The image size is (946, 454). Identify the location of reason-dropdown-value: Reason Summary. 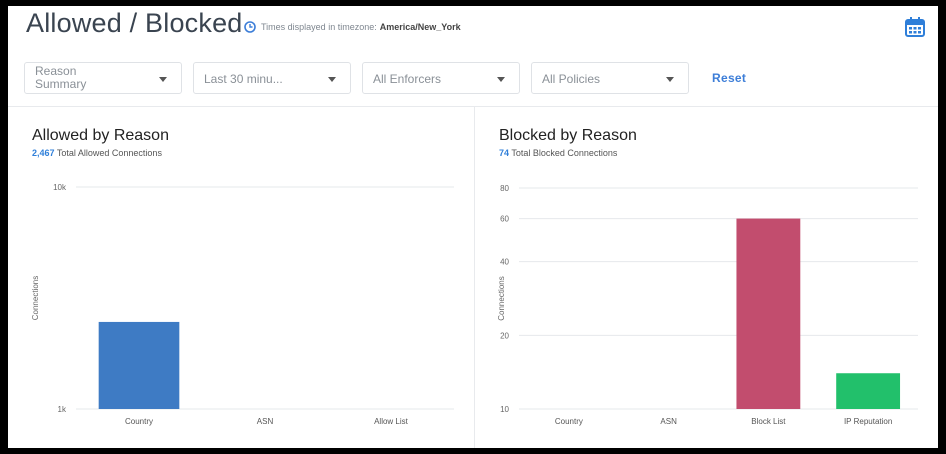
(61, 77).